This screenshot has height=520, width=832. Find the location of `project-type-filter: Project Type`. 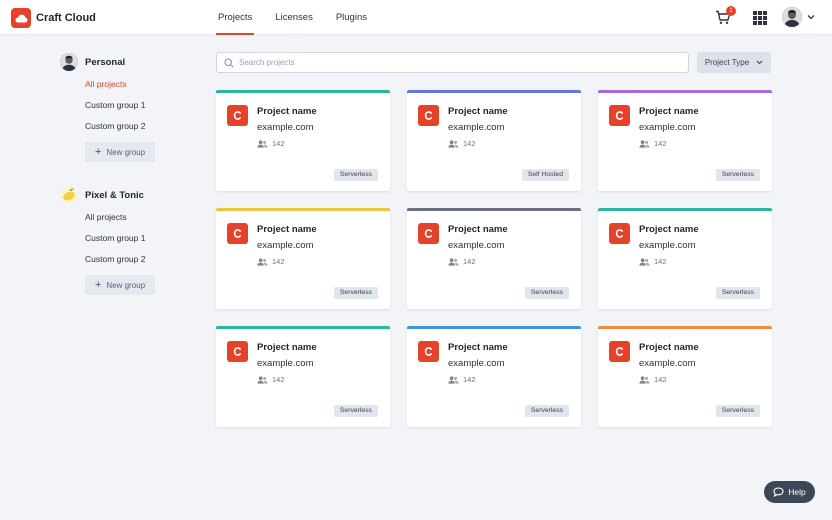

project-type-filter: Project Type is located at coordinates (734, 62).